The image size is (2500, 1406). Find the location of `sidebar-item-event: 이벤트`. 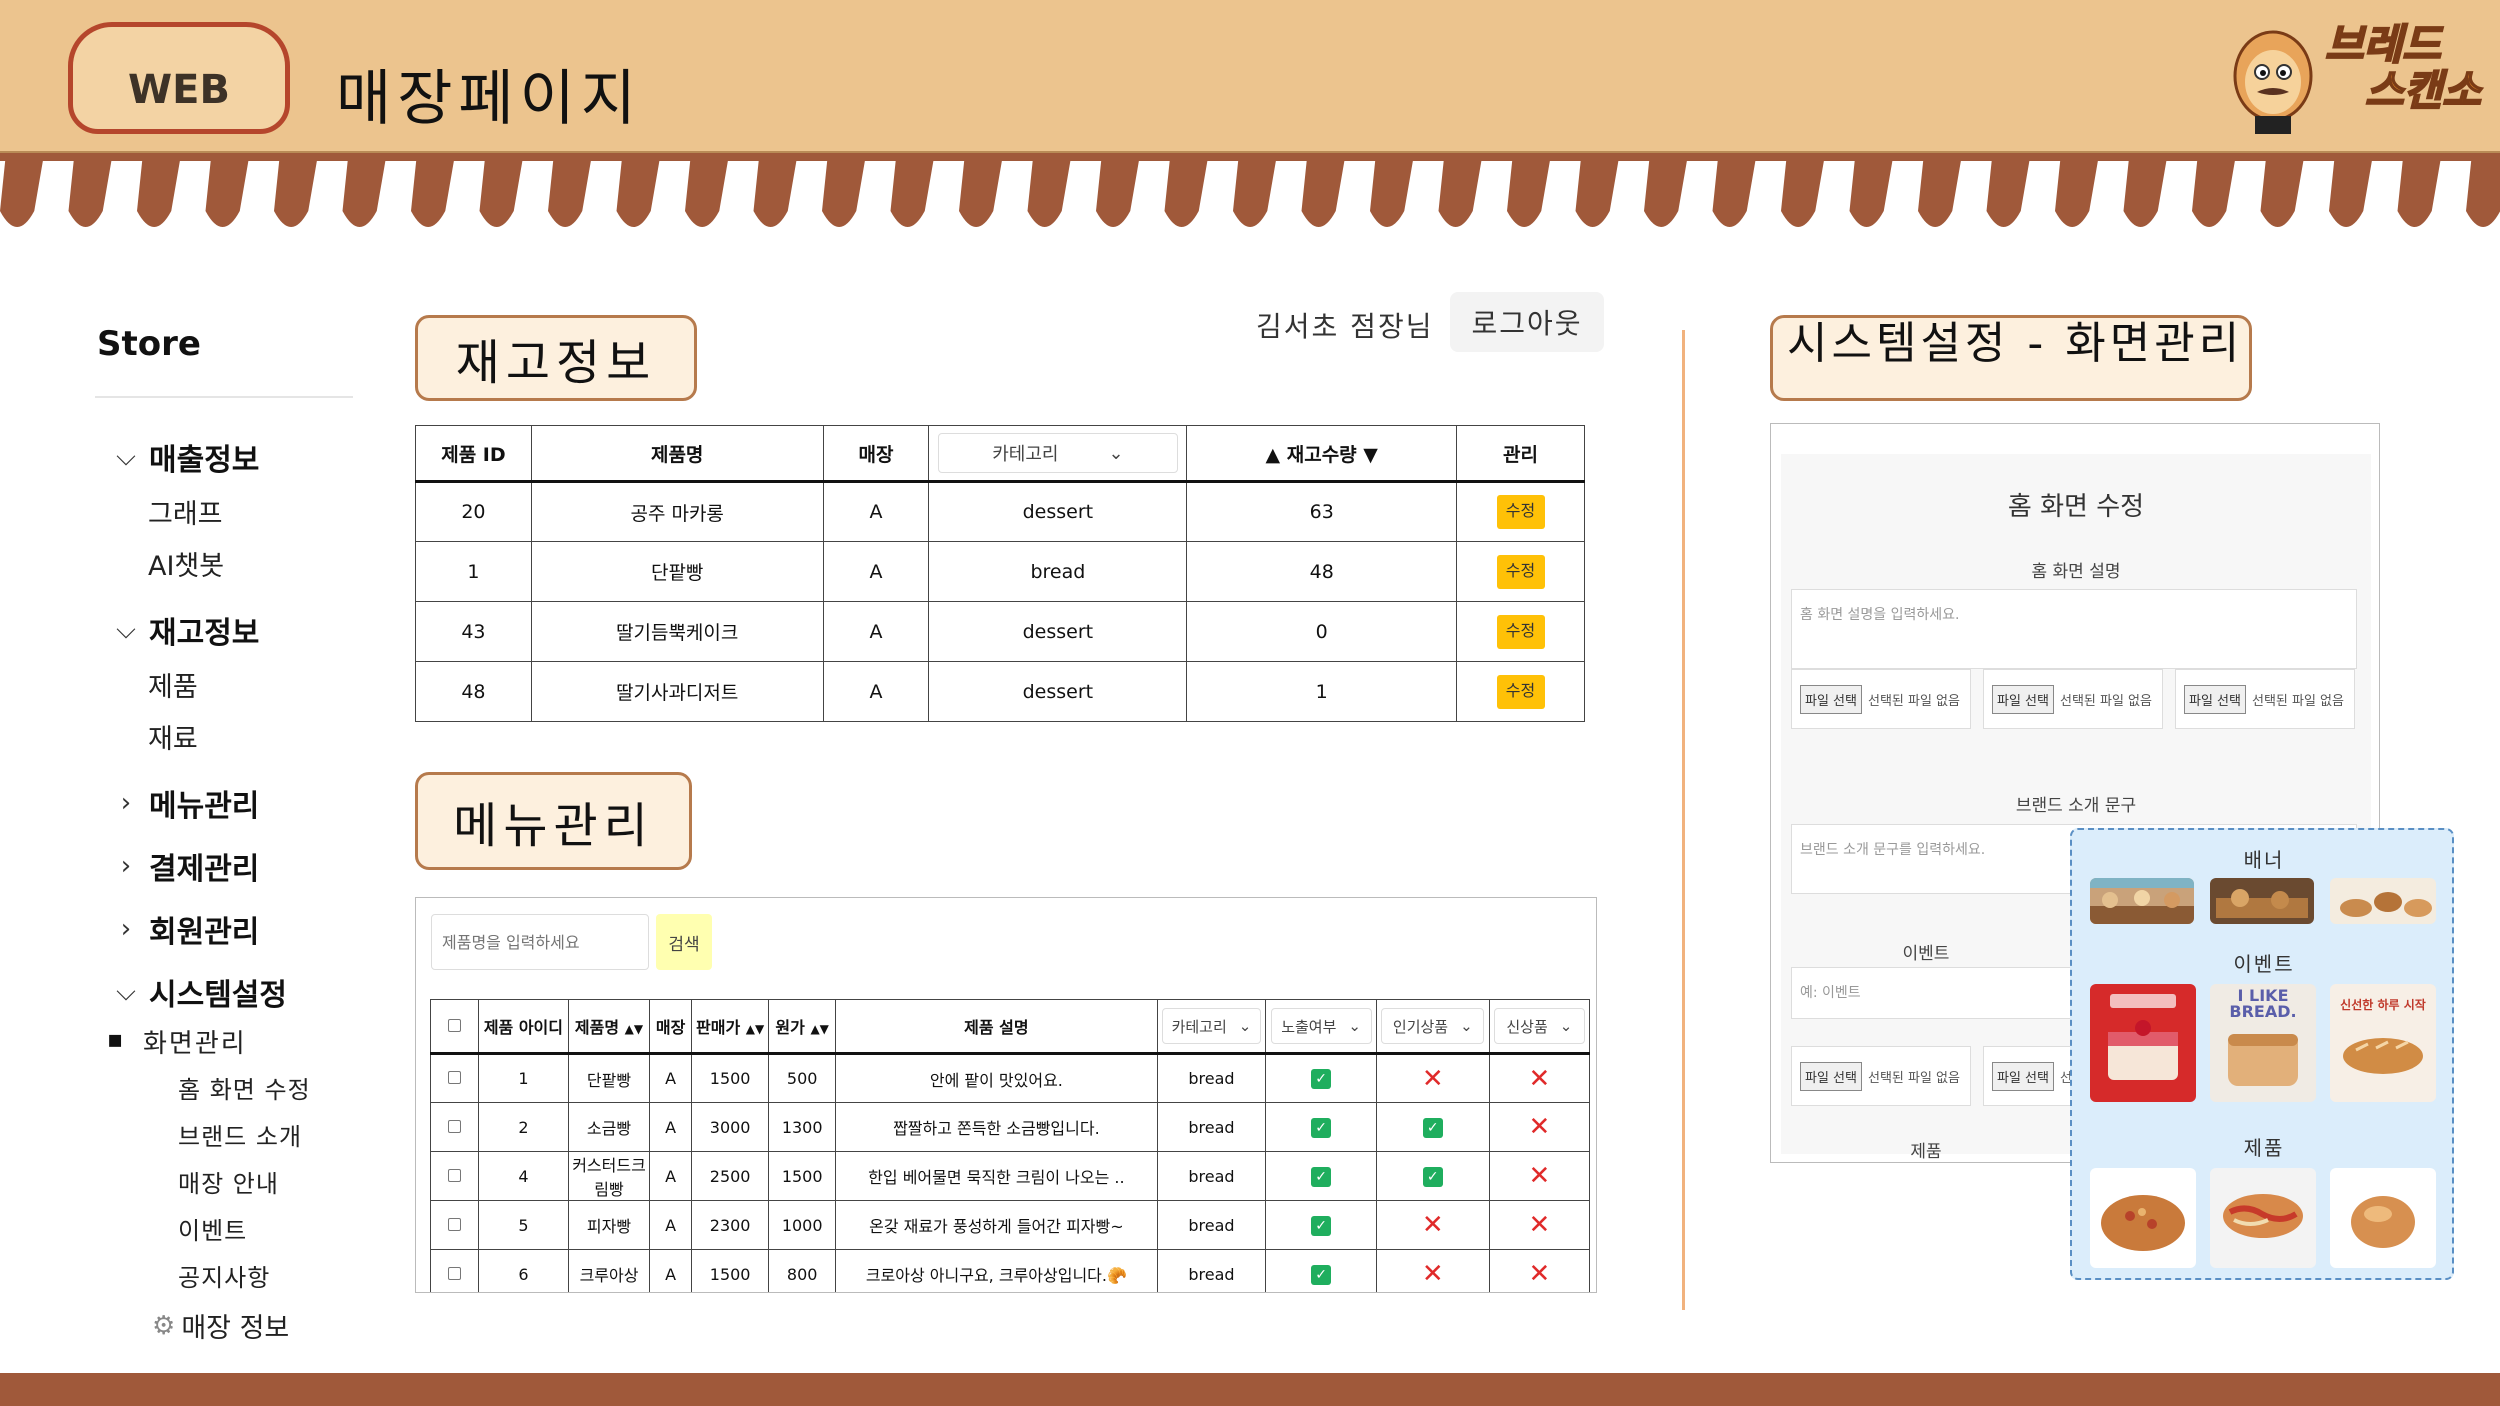

sidebar-item-event: 이벤트 is located at coordinates (212, 1228).